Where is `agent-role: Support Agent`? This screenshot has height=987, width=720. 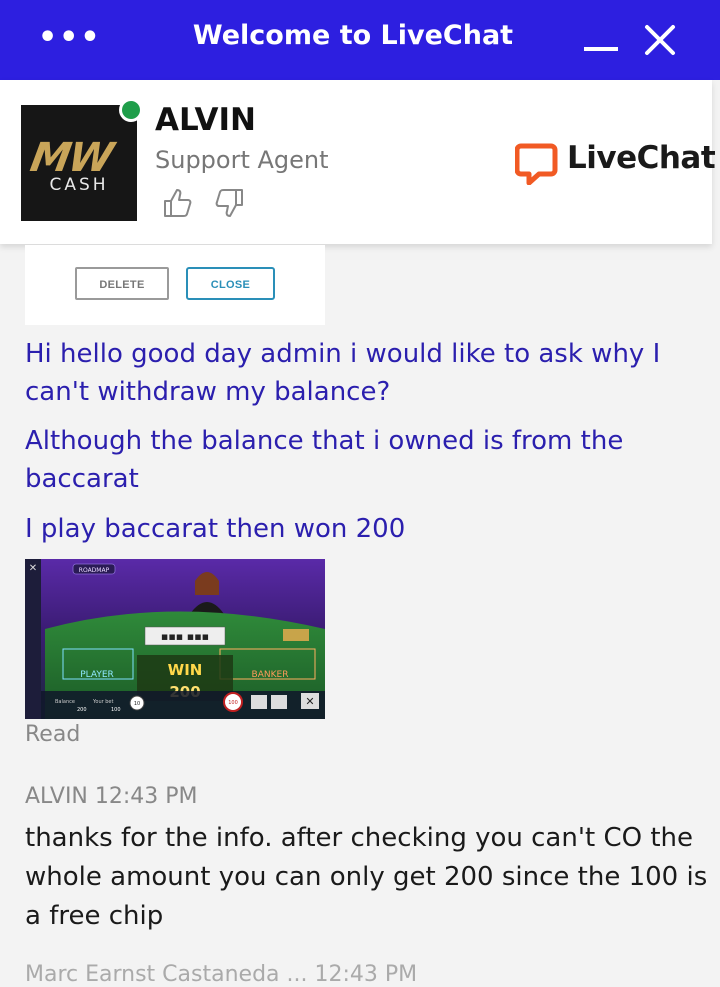 agent-role: Support Agent is located at coordinates (242, 160).